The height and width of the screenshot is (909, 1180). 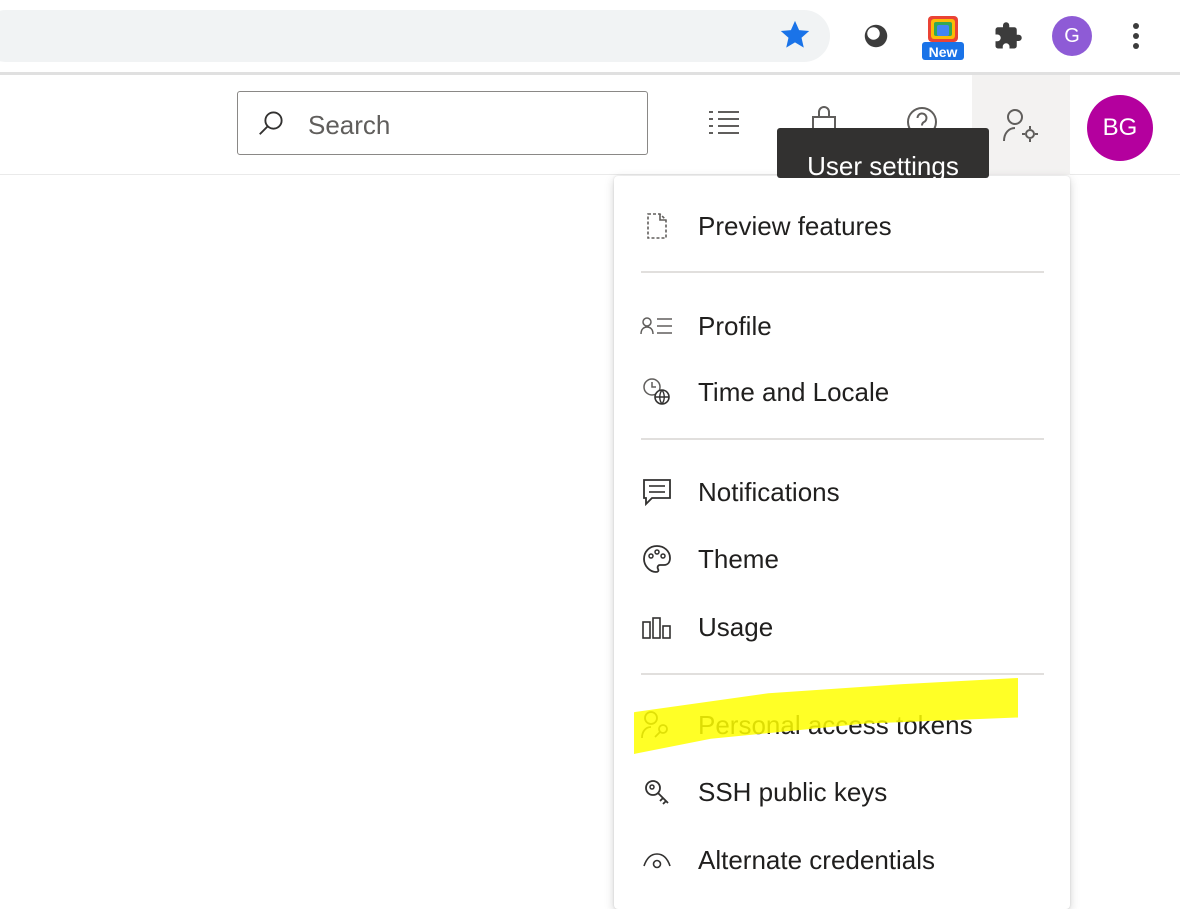 What do you see at coordinates (657, 226) in the screenshot?
I see `document-icon` at bounding box center [657, 226].